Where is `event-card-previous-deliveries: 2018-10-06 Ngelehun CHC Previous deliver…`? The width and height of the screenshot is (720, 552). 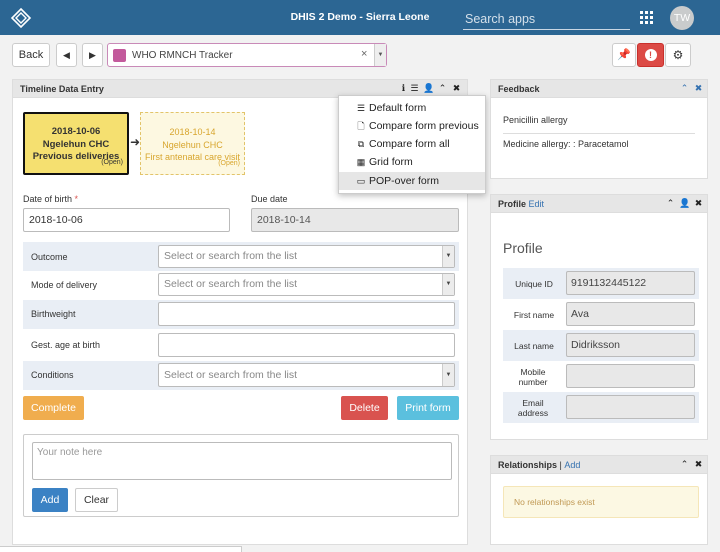
event-card-previous-deliveries: 2018-10-06 Ngelehun CHC Previous deliver… is located at coordinates (76, 143).